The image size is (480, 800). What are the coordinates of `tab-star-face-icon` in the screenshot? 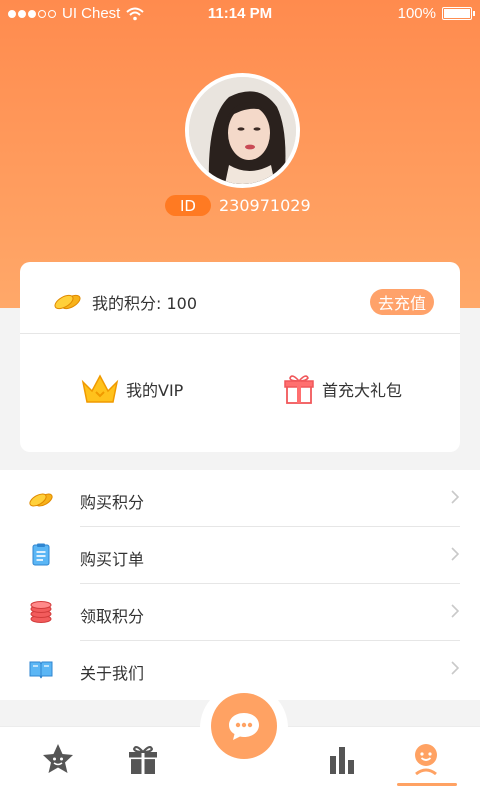 It's located at (58, 760).